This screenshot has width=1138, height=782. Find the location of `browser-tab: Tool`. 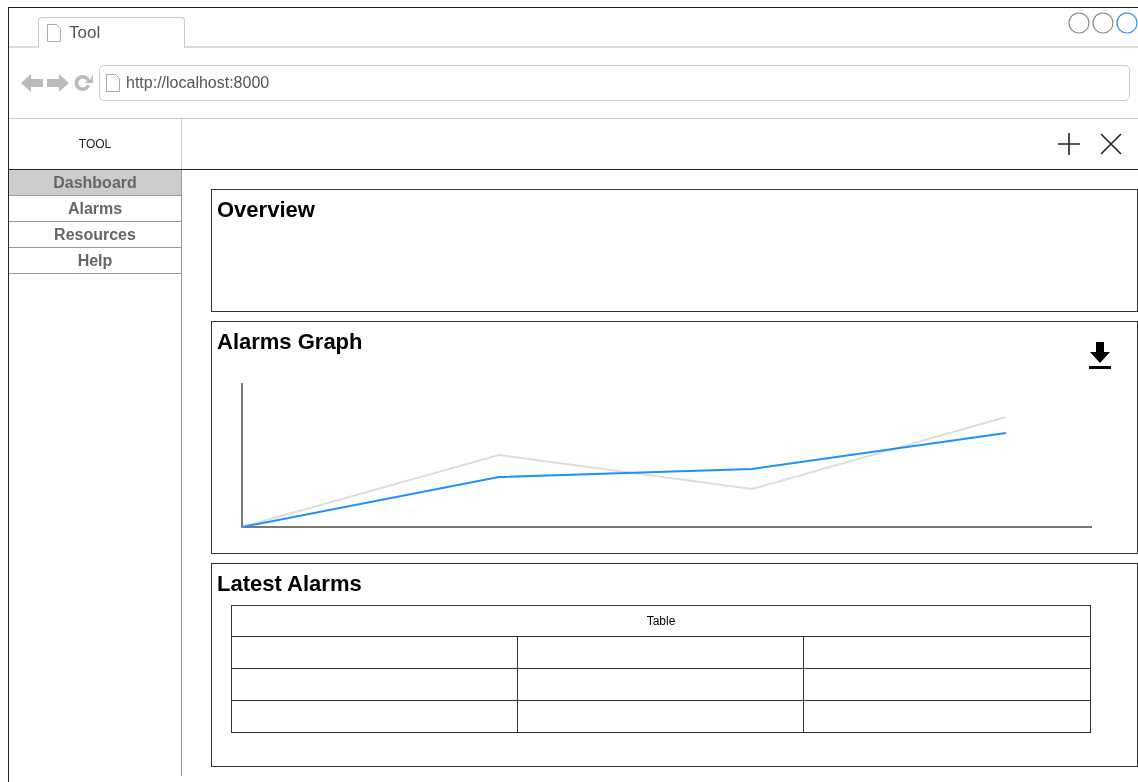

browser-tab: Tool is located at coordinates (111, 32).